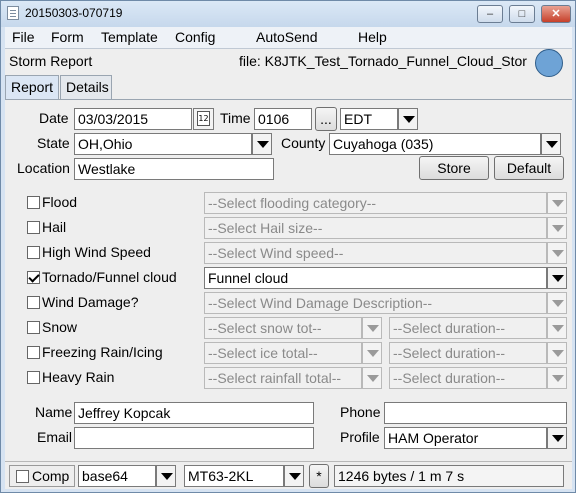 This screenshot has width=576, height=493. Describe the element at coordinates (372, 353) in the screenshot. I see `ice-total-dropdown-arrow` at that location.